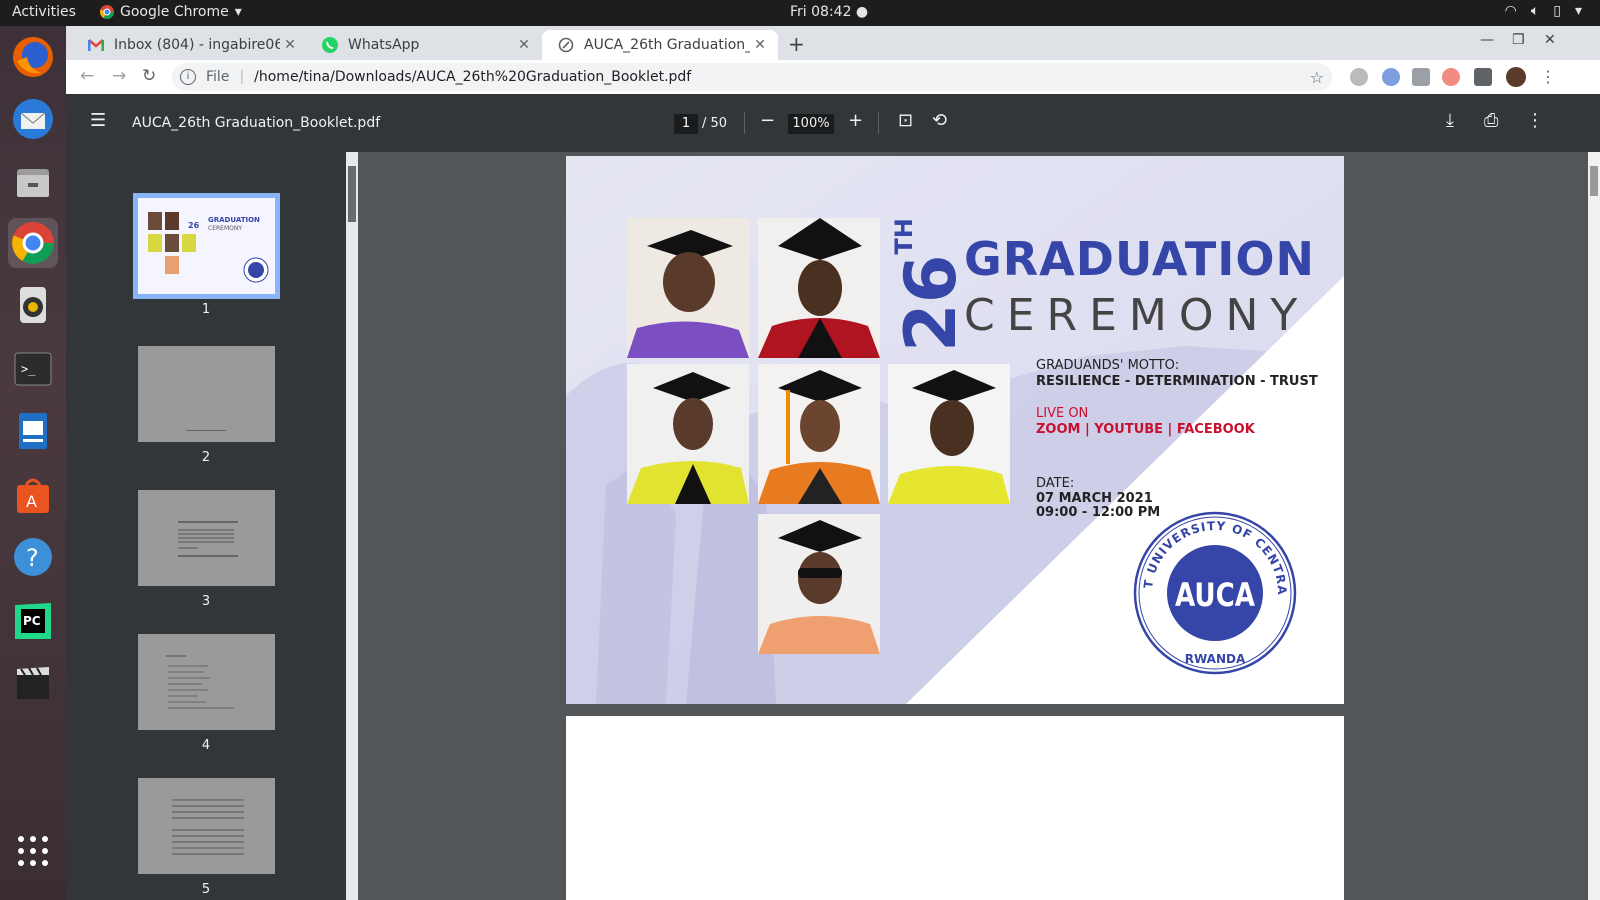 The width and height of the screenshot is (1600, 900). What do you see at coordinates (44, 12) in the screenshot?
I see `activities-button: Activities` at bounding box center [44, 12].